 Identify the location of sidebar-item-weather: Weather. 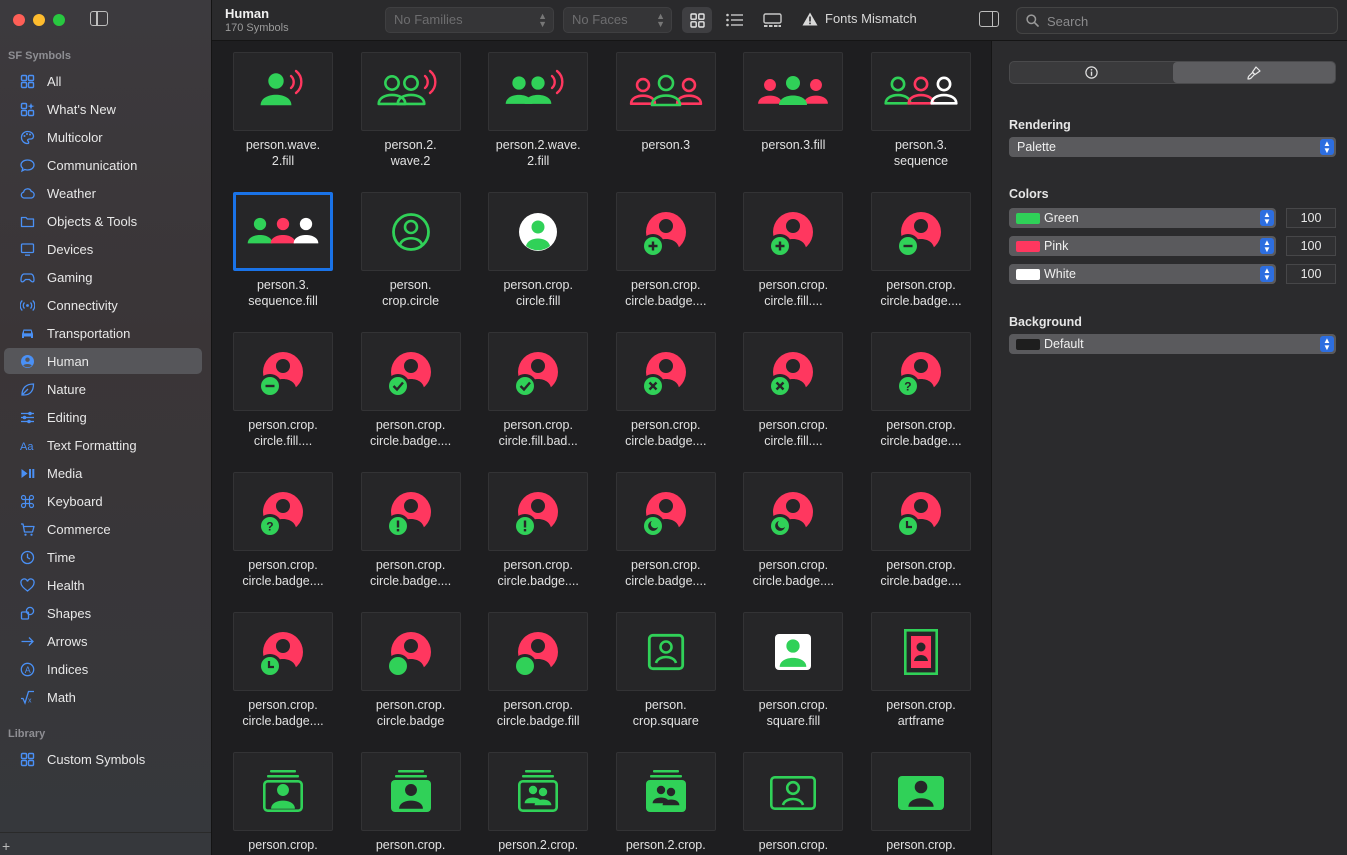
(103, 193).